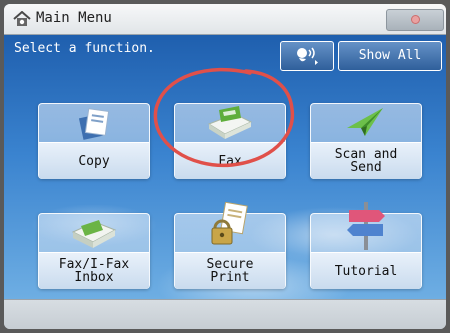  Describe the element at coordinates (74, 18) in the screenshot. I see `page-title: Main Menu` at that location.